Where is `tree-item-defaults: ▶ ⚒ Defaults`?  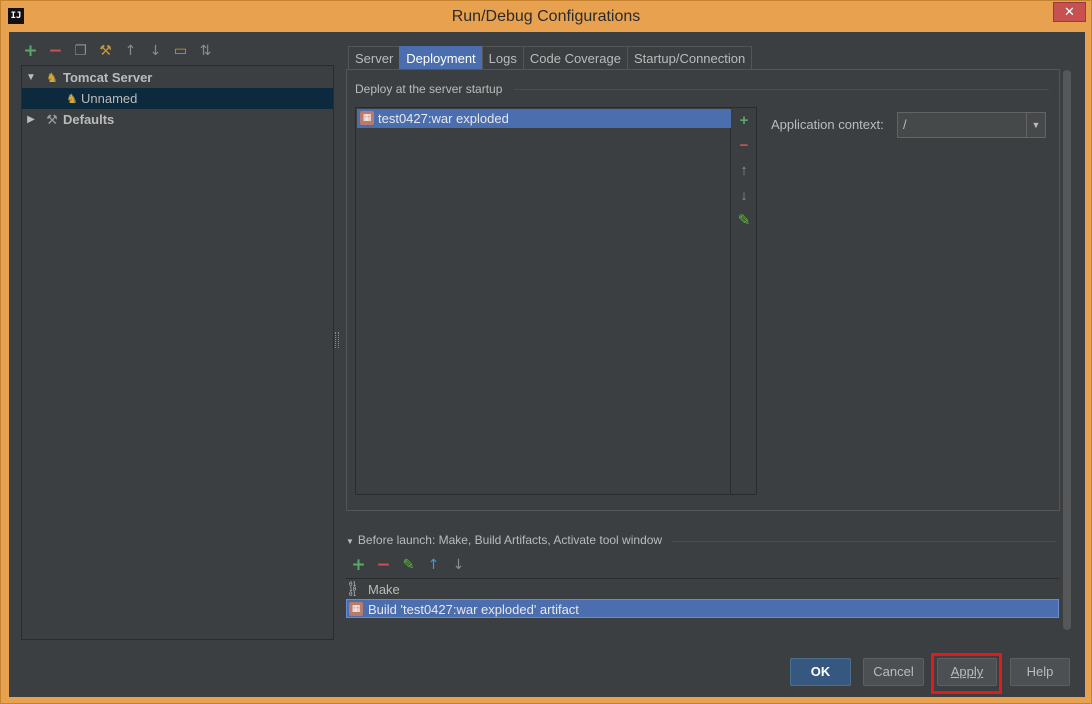
tree-item-defaults: ▶ ⚒ Defaults is located at coordinates (177, 119).